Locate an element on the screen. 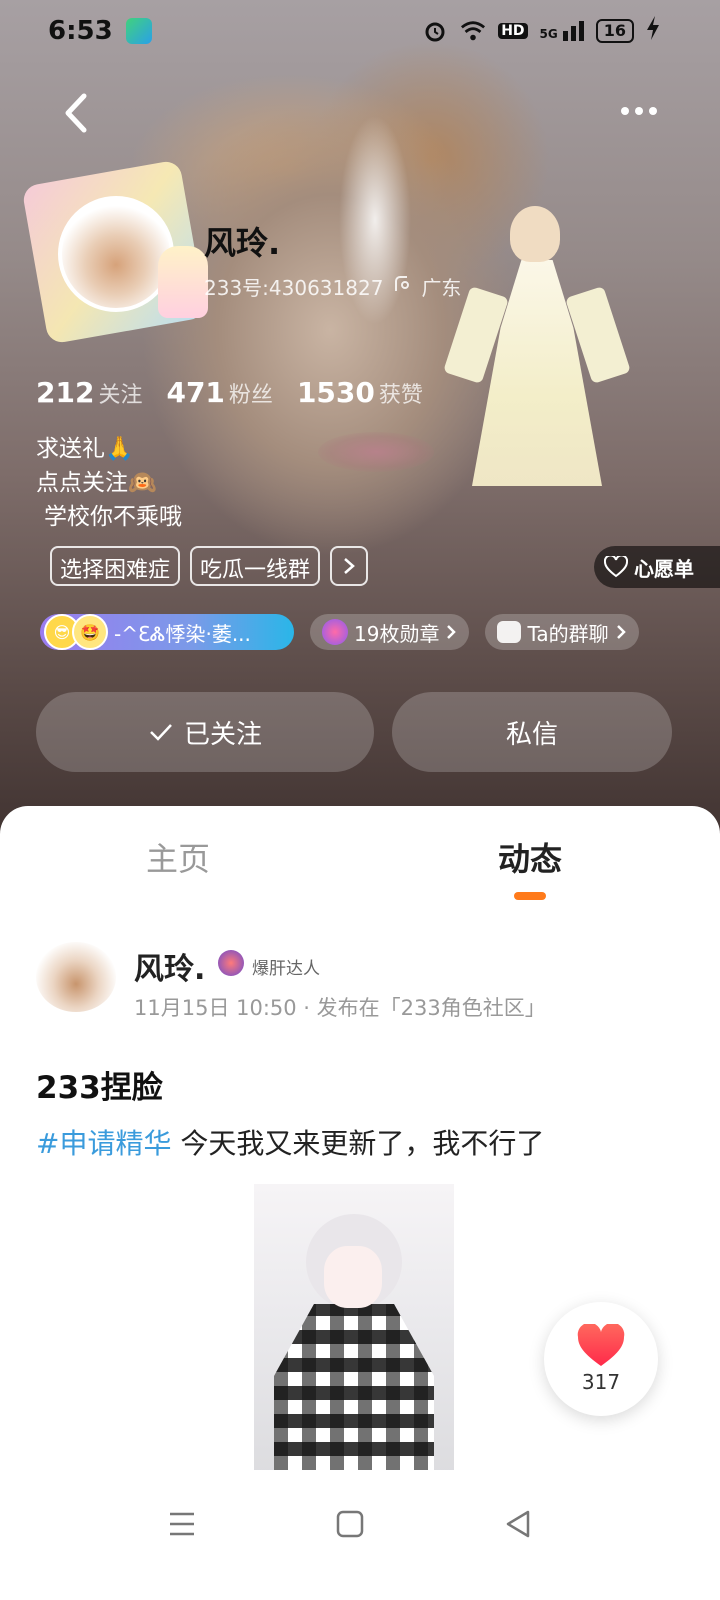 Image resolution: width=720 pixels, height=1600 pixels. profile-uid-line: 233号:430631827 广东 is located at coordinates (332, 286).